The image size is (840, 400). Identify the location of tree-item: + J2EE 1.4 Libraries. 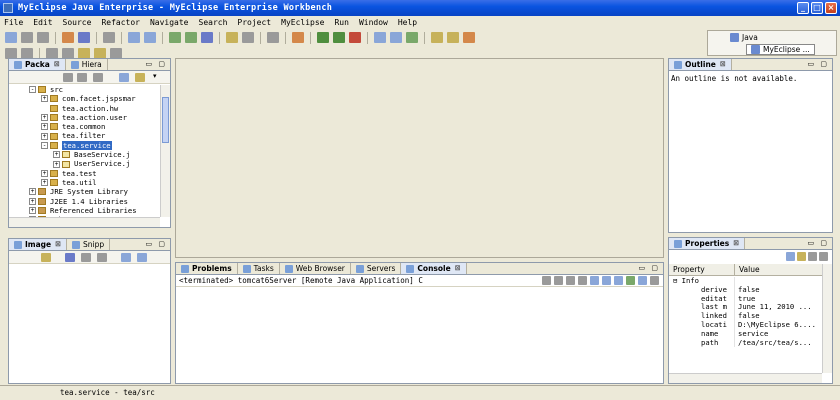
(84, 201).